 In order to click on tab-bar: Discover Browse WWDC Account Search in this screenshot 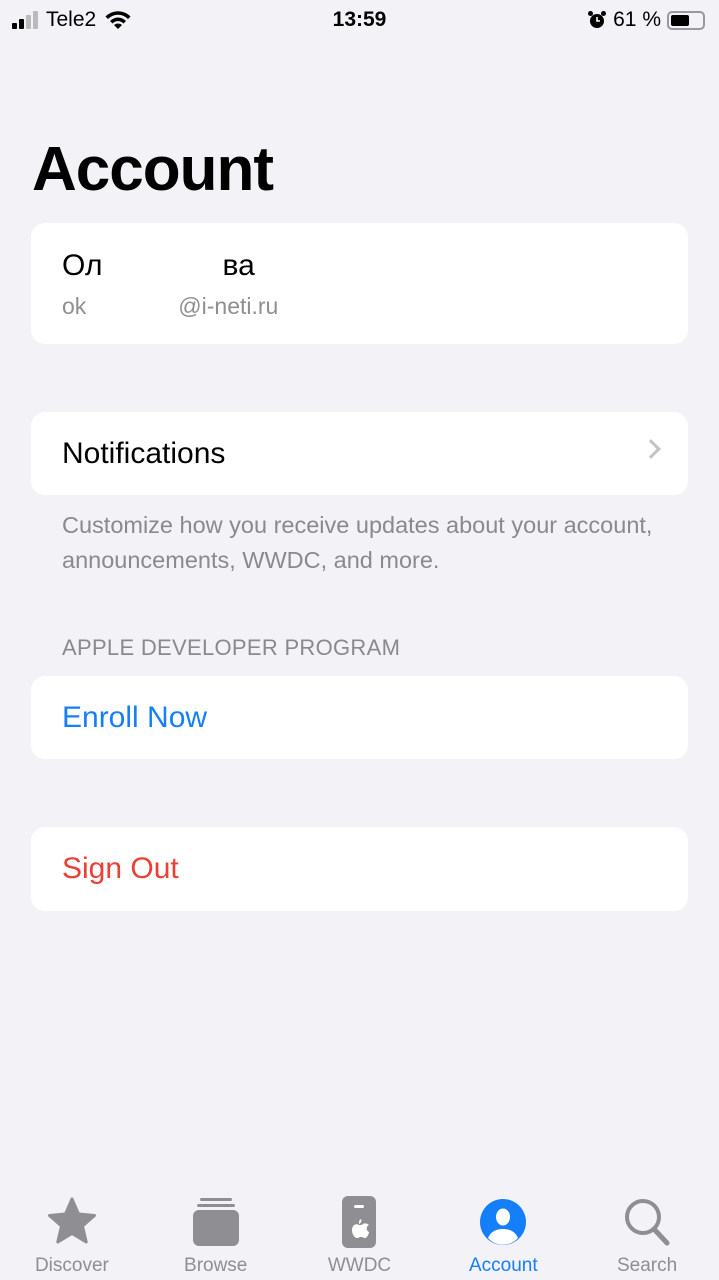, I will do `click(359, 1230)`.